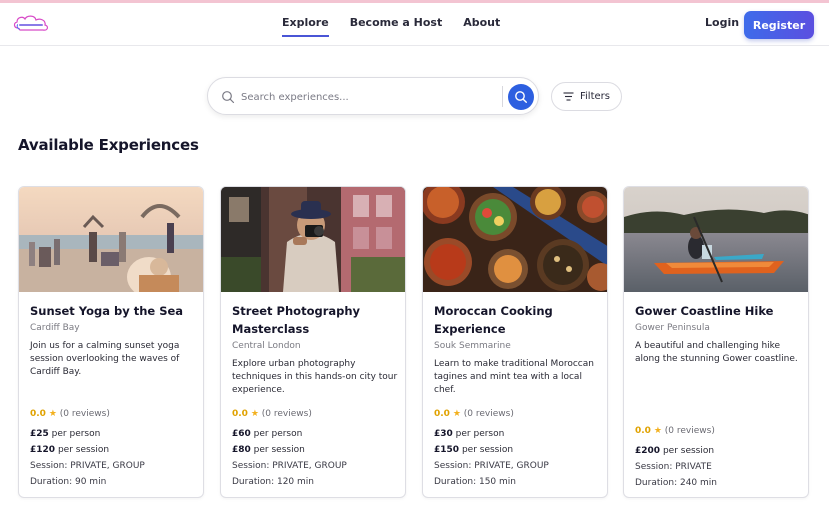  What do you see at coordinates (241, 434) in the screenshot?
I see `price-value: £60` at bounding box center [241, 434].